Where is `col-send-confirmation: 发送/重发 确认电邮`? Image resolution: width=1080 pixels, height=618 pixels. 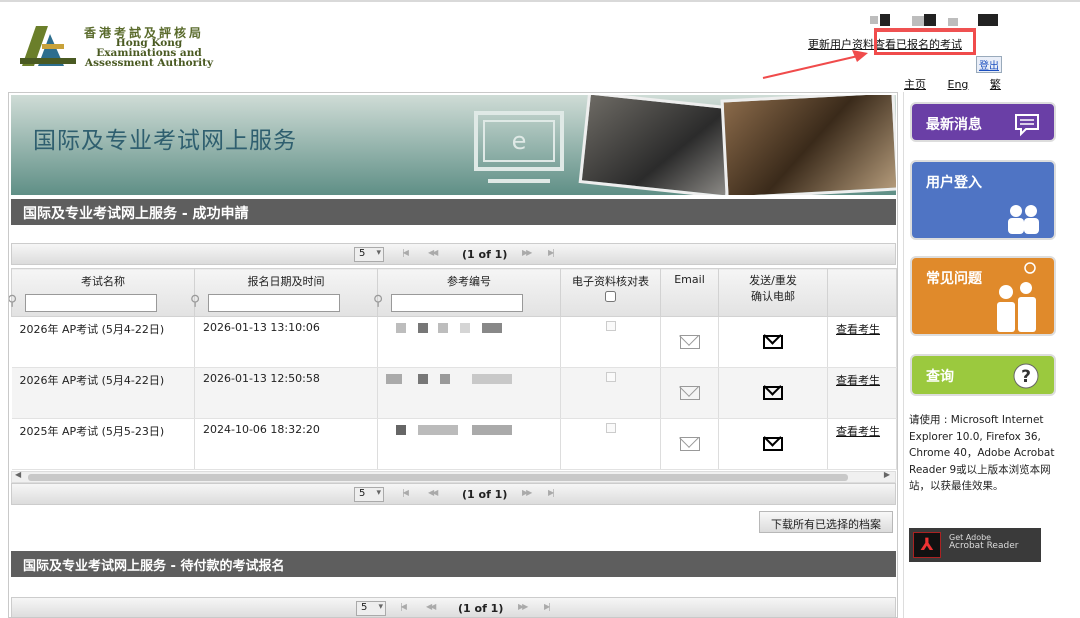 col-send-confirmation: 发送/重发 确认电邮 is located at coordinates (773, 292).